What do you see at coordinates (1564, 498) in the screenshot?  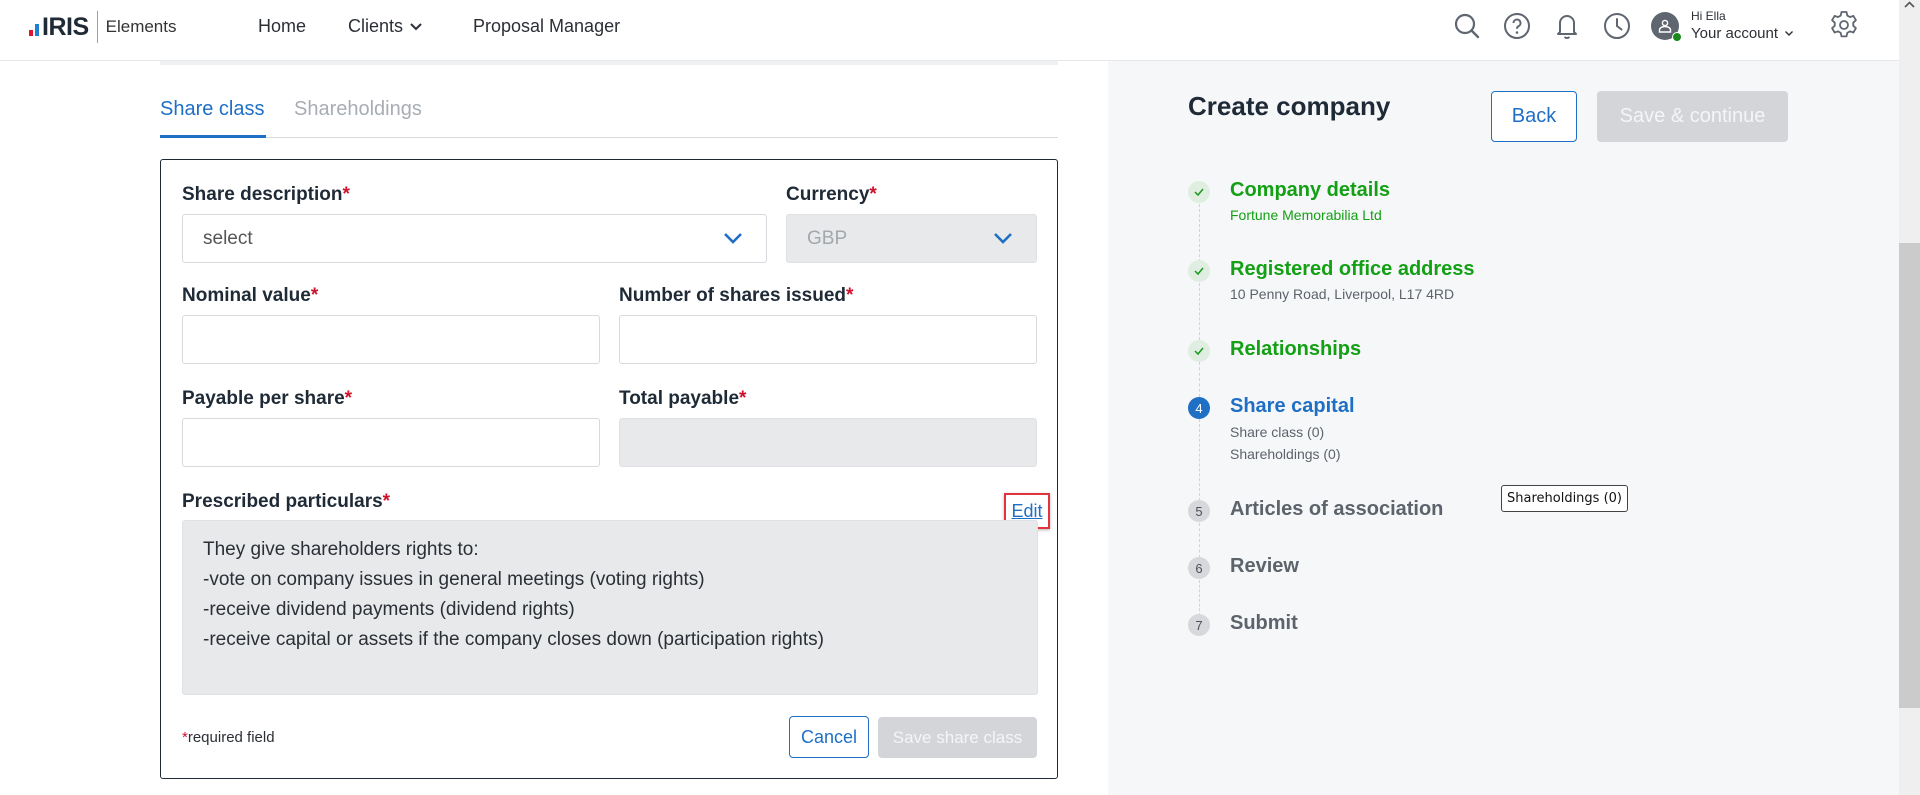 I see `tooltip: Shareholdings (0)` at bounding box center [1564, 498].